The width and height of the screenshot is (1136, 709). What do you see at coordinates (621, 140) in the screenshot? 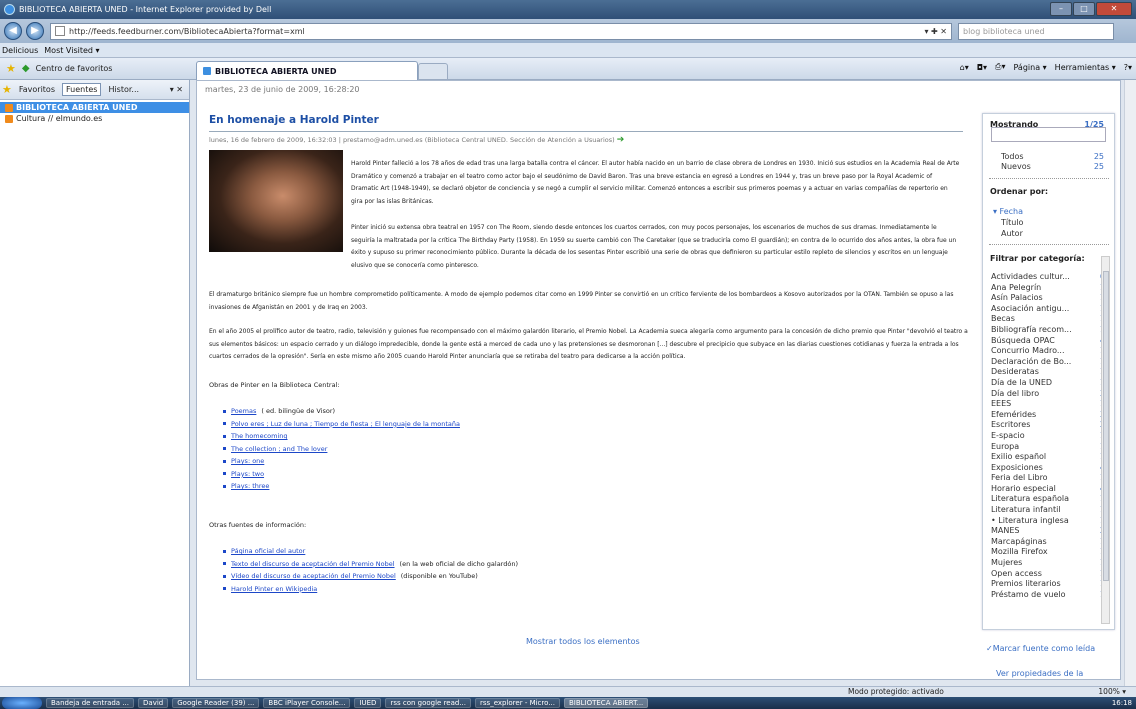
I see `go-arrow-icon: ➔` at bounding box center [621, 140].